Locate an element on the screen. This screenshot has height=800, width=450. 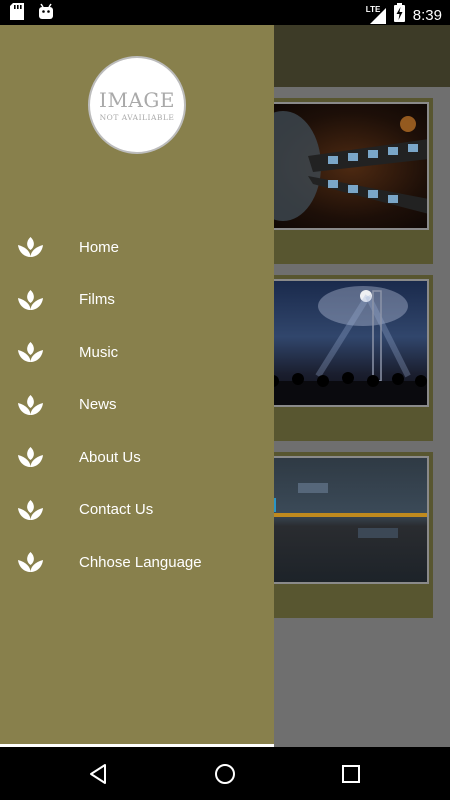
clock: 8:39 is located at coordinates (427, 15).